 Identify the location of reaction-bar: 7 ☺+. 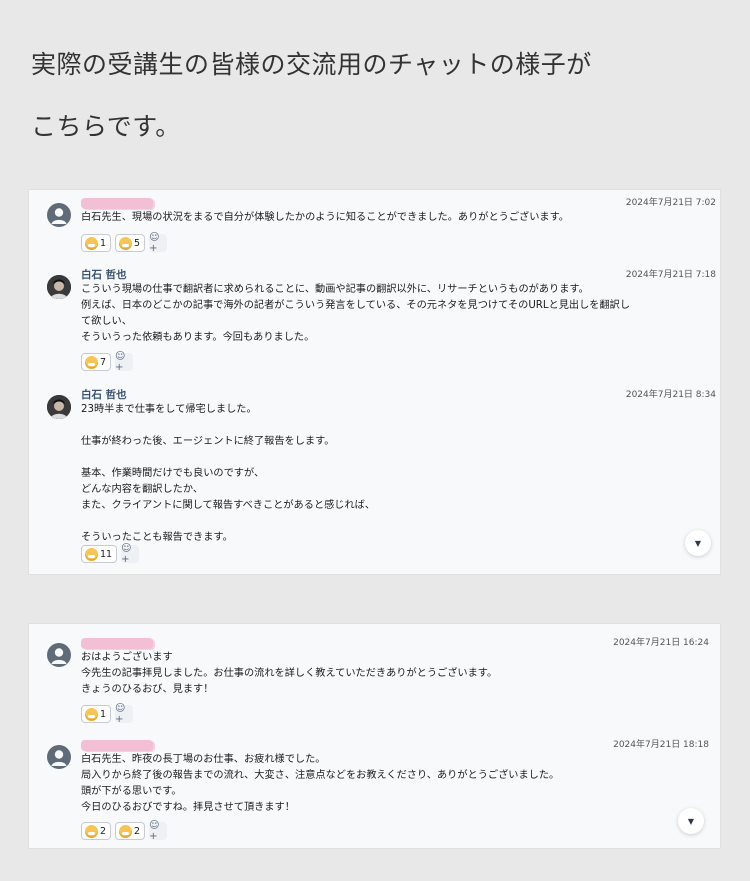
(107, 362).